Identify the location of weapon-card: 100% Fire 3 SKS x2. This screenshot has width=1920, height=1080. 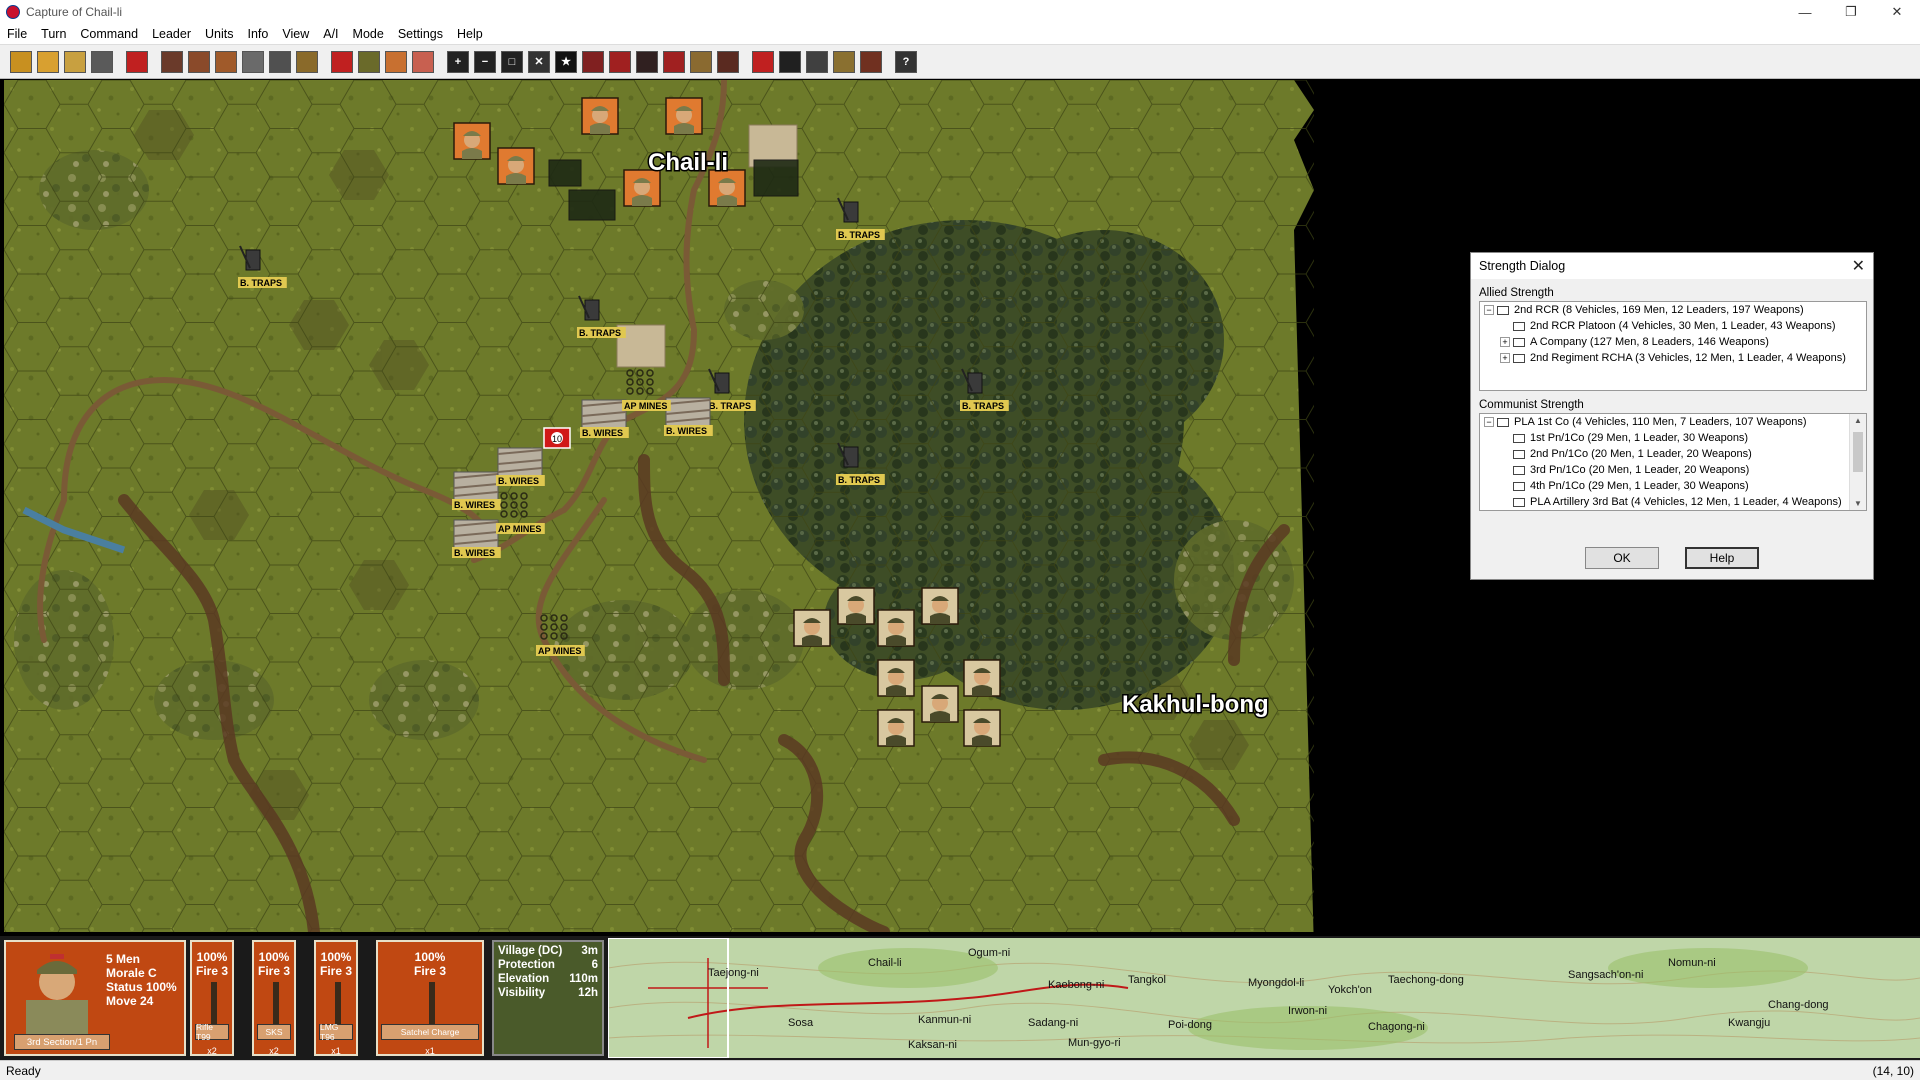
(274, 998).